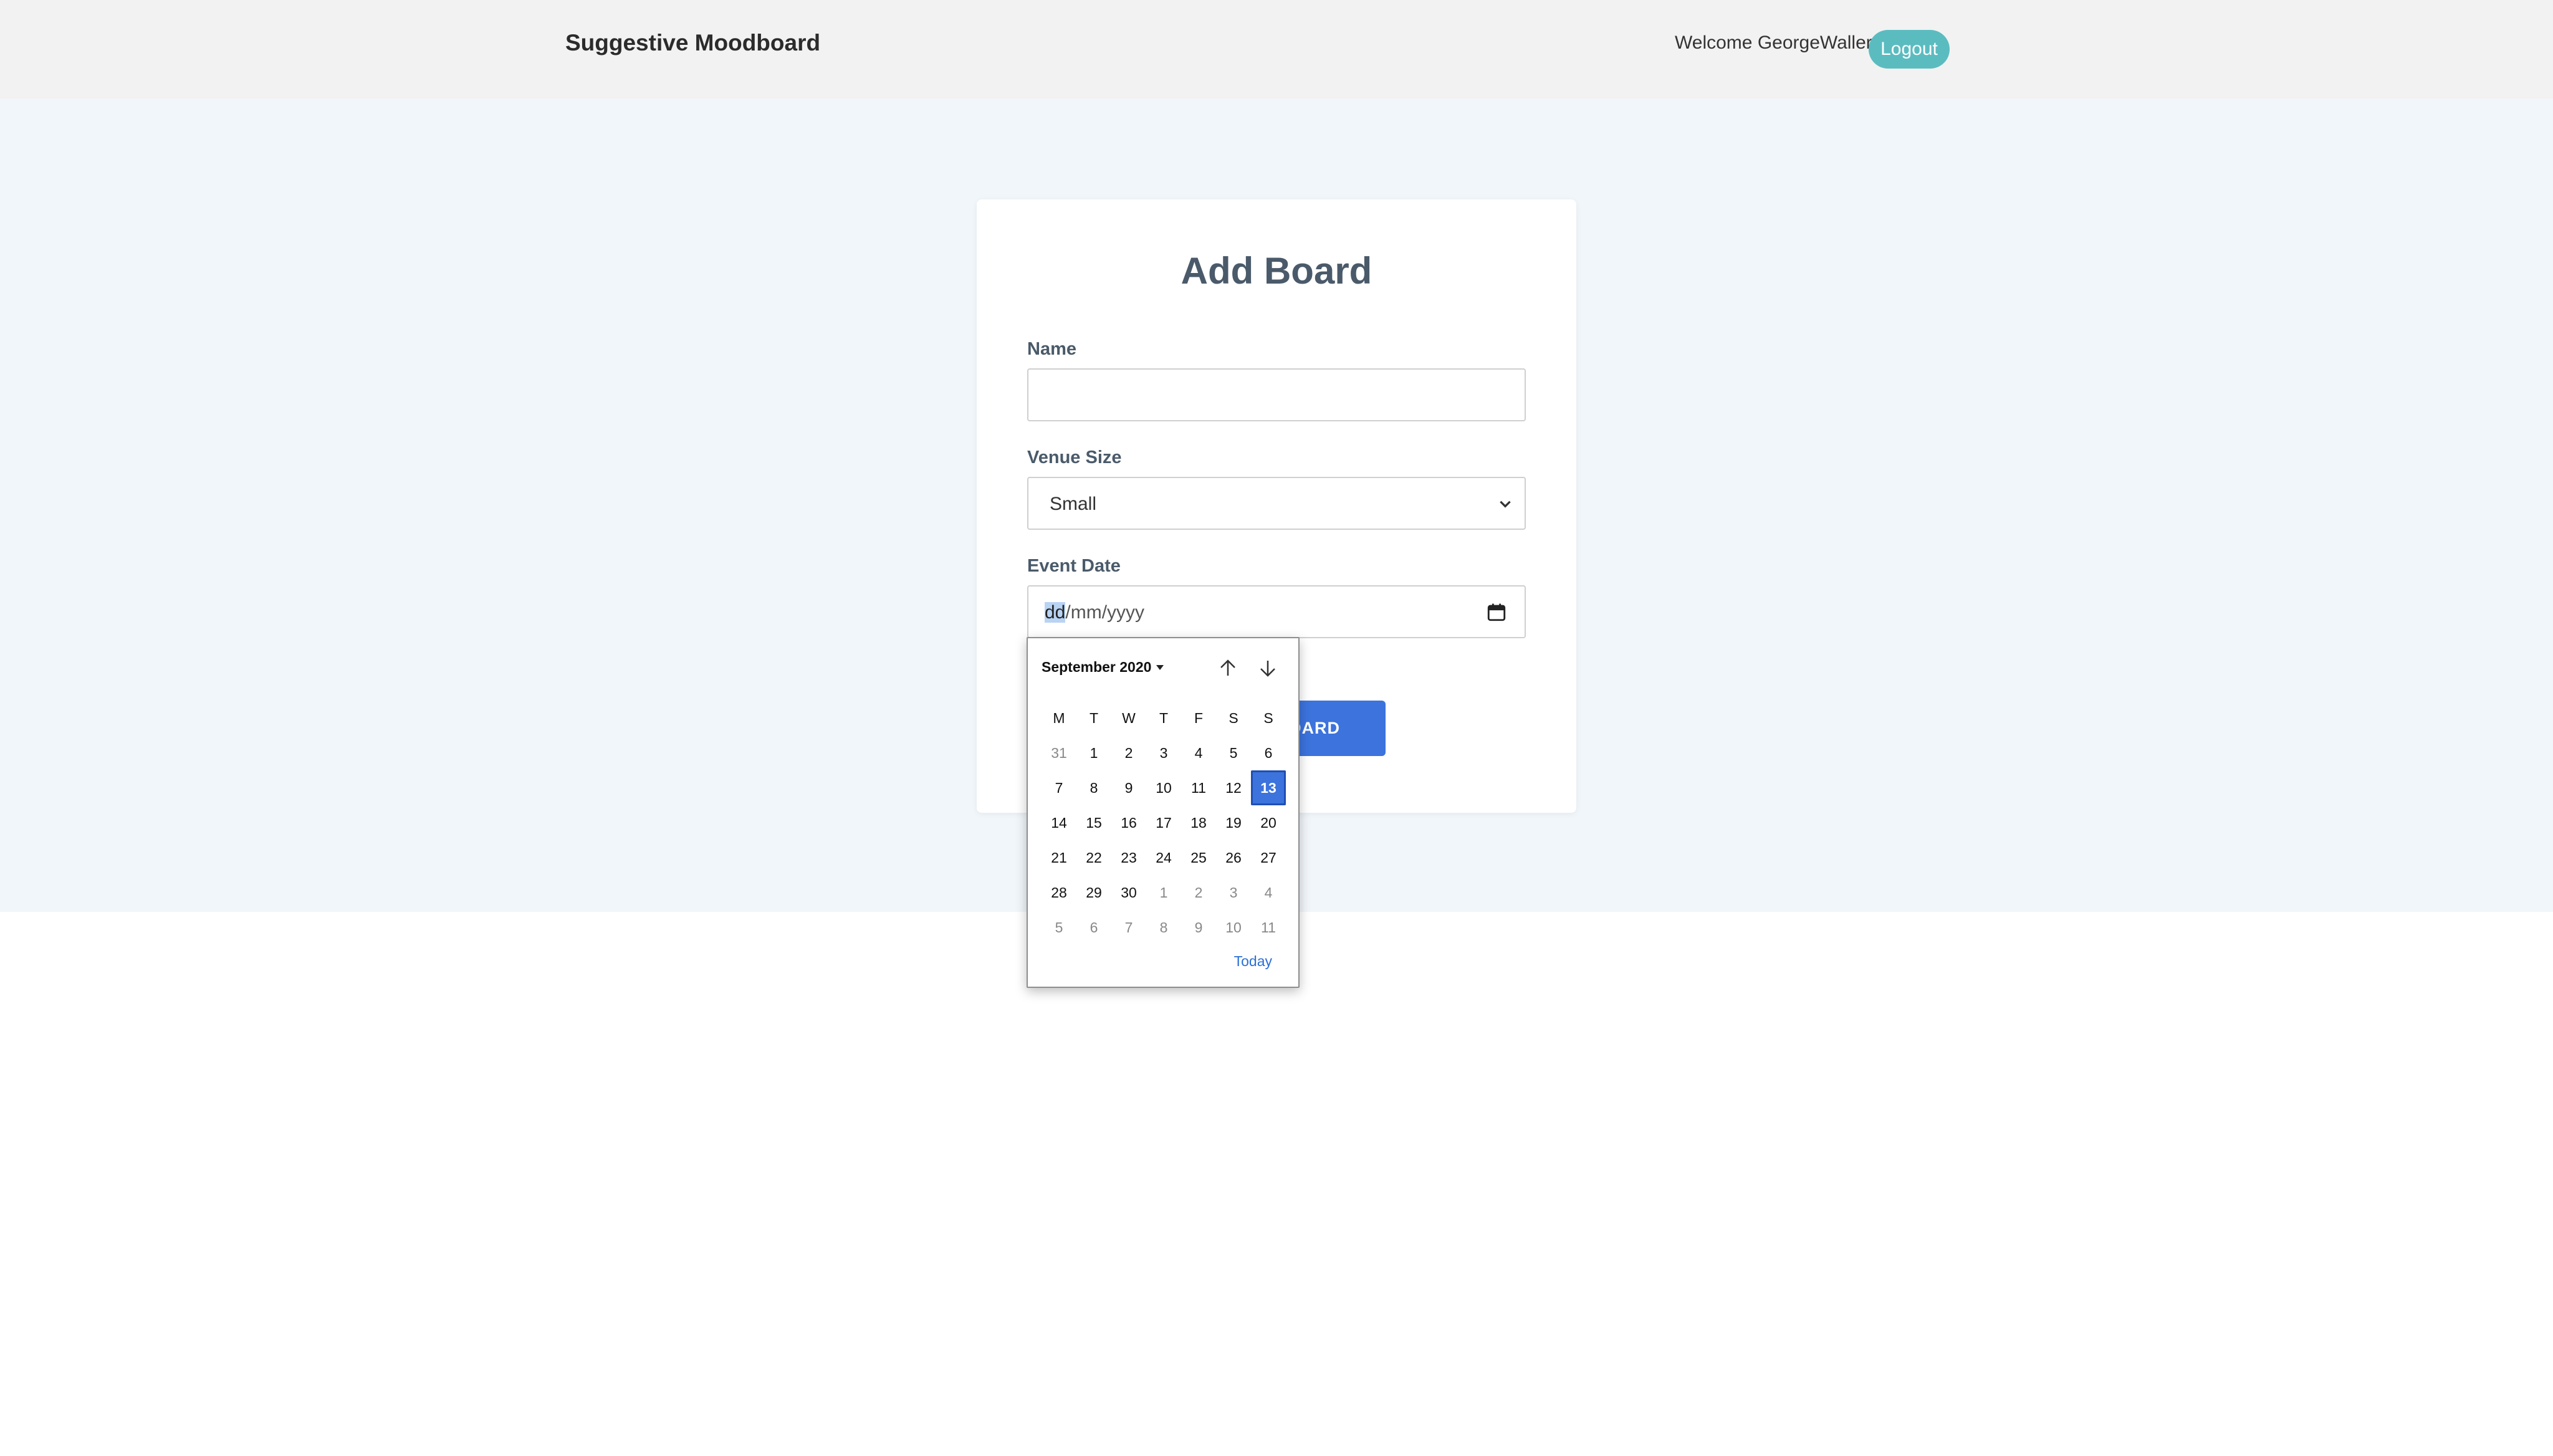 This screenshot has width=2553, height=1456. I want to click on arrow-down-icon, so click(1267, 669).